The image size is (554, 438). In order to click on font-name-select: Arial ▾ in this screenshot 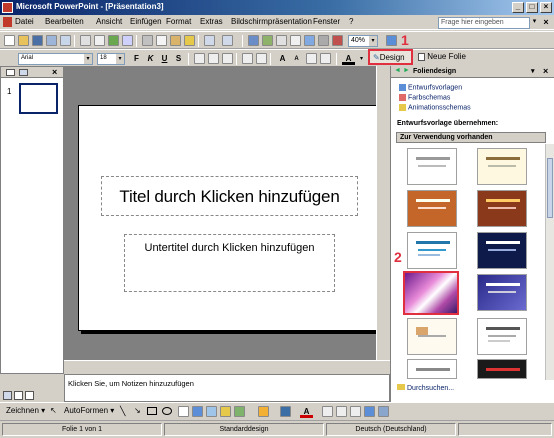, I will do `click(55, 59)`.